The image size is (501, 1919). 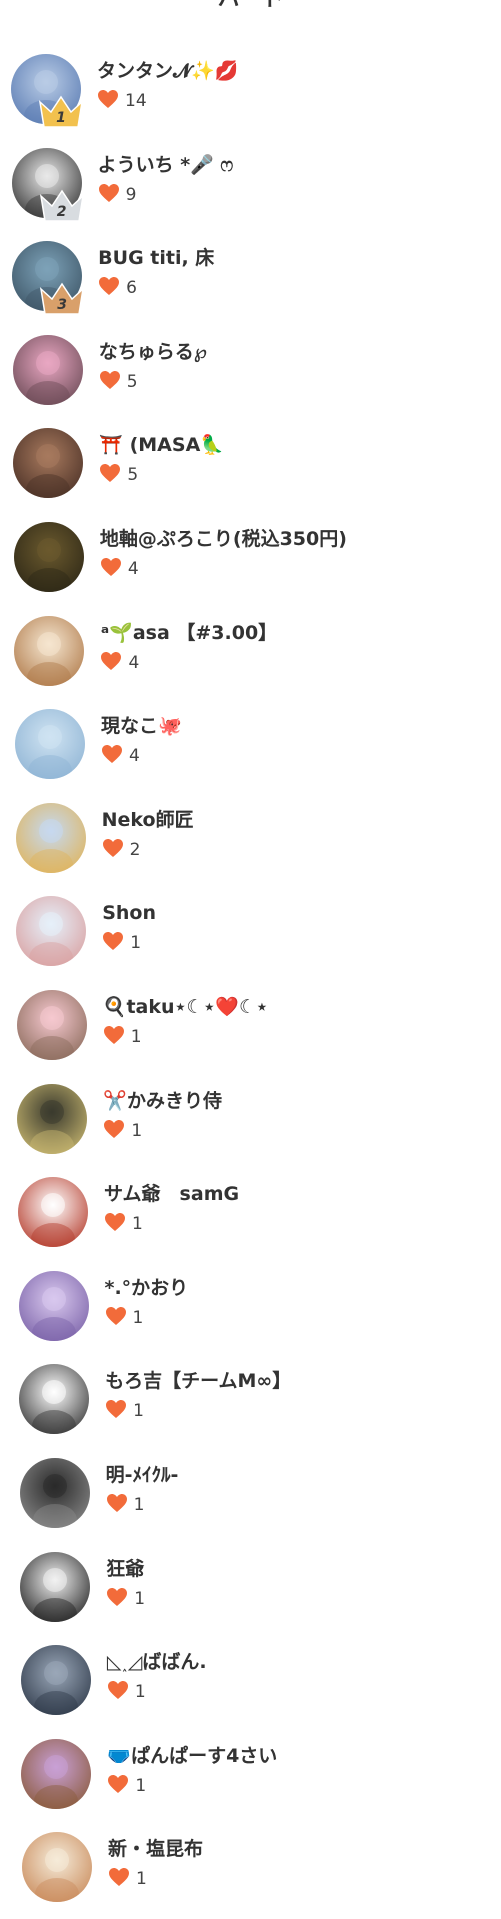 I want to click on like-count: 6, so click(x=117, y=288).